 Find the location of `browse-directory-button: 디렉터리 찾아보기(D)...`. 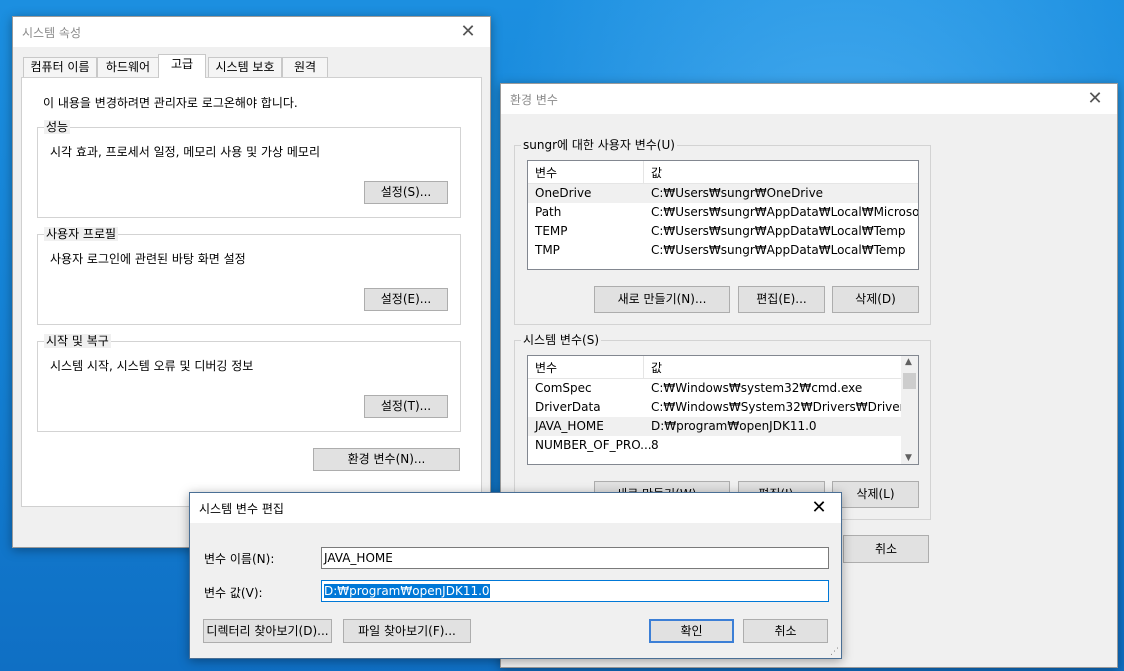

browse-directory-button: 디렉터리 찾아보기(D)... is located at coordinates (267, 631).